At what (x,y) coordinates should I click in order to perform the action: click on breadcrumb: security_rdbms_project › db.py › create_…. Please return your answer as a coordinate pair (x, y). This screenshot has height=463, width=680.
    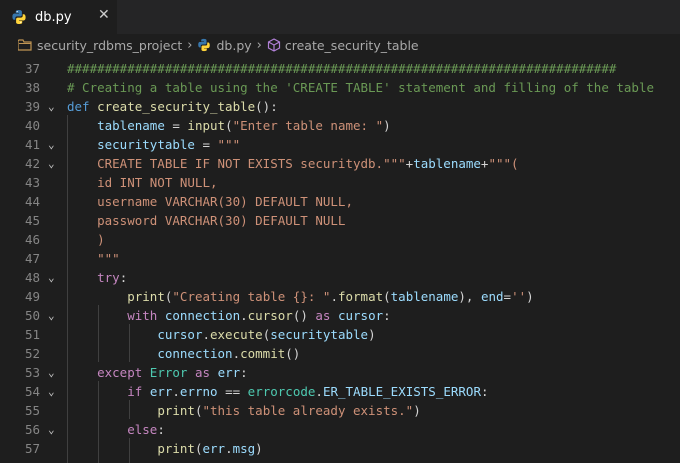
    Looking at the image, I should click on (340, 45).